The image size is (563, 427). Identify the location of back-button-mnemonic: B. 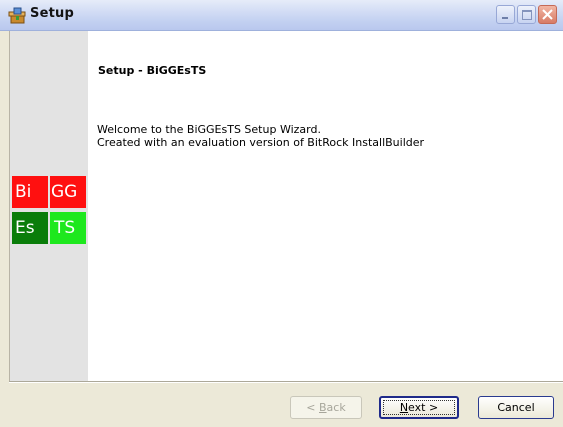
(323, 407).